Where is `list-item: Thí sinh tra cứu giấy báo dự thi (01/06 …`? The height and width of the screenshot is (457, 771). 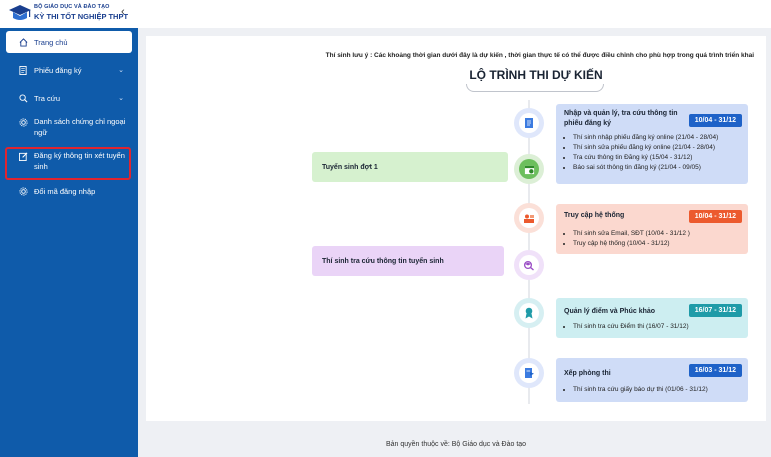
list-item: Thí sinh tra cứu giấy báo dự thi (01/06 … is located at coordinates (656, 390).